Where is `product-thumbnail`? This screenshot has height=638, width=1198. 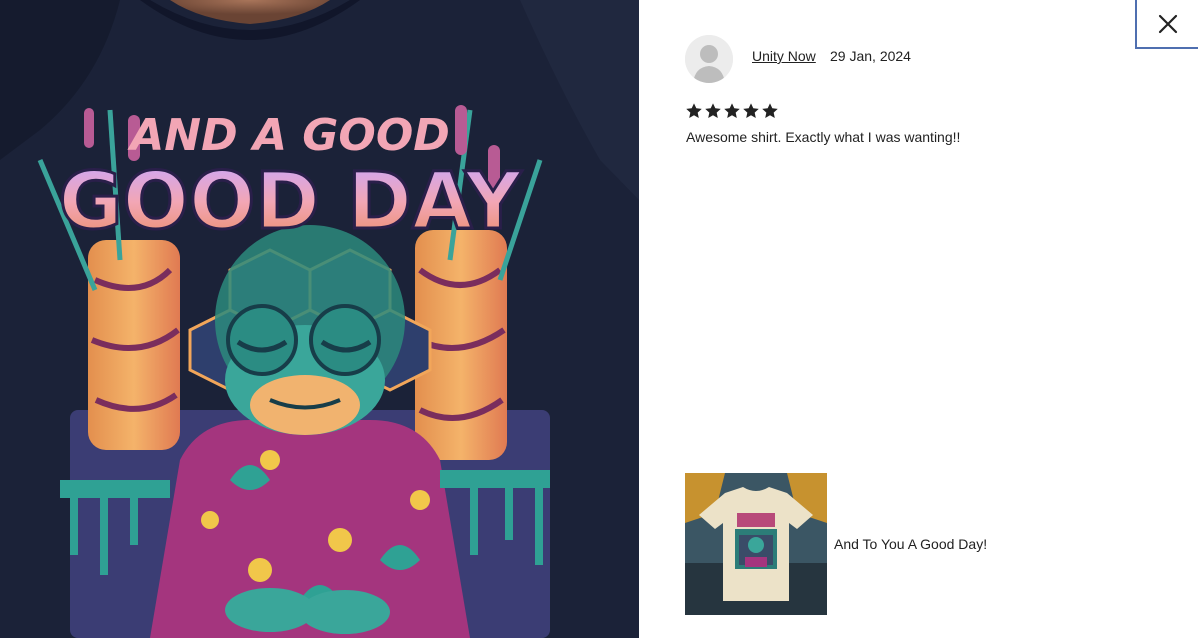
product-thumbnail is located at coordinates (756, 544).